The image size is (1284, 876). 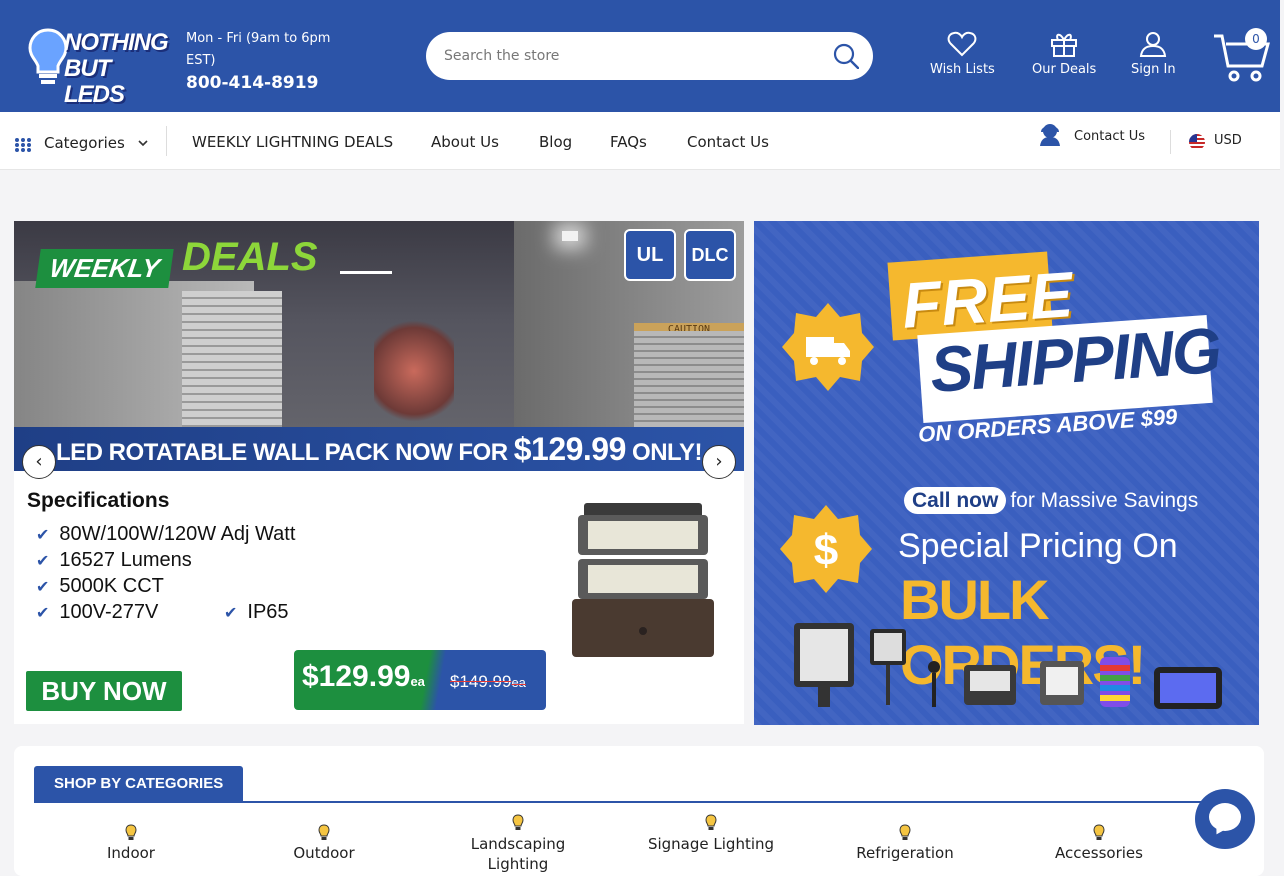 I want to click on original-price: $149.99ea, so click(x=488, y=681).